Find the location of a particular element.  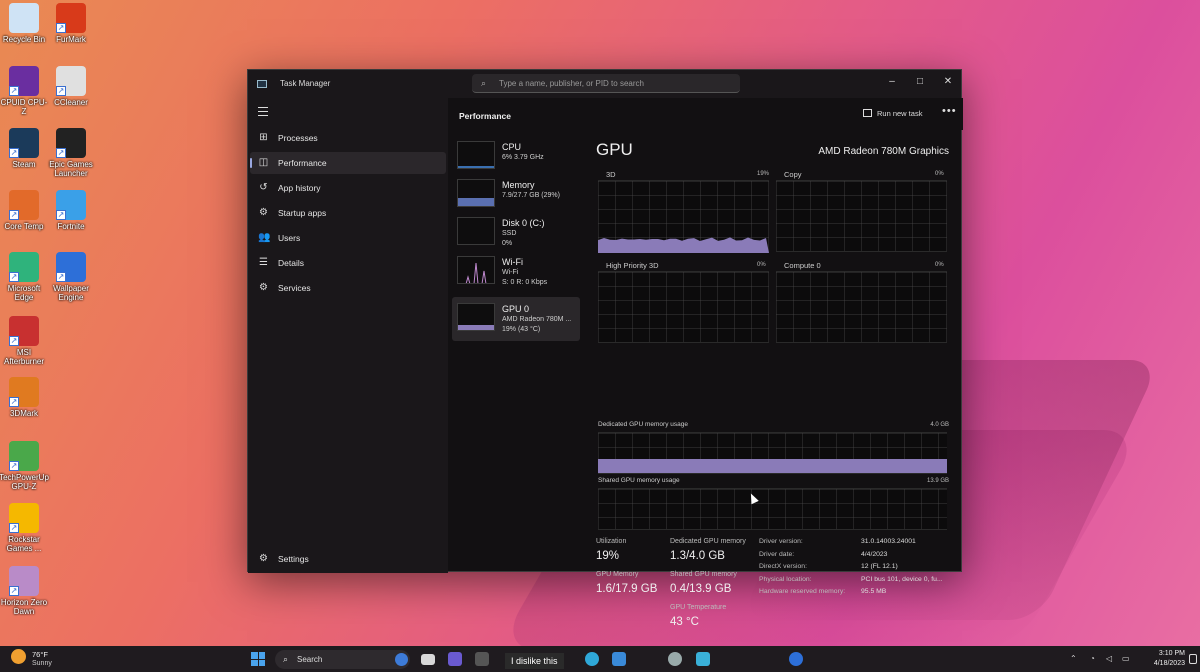

title-bar: Task Manager ⌕ – □ ✕ is located at coordinates (604, 84).